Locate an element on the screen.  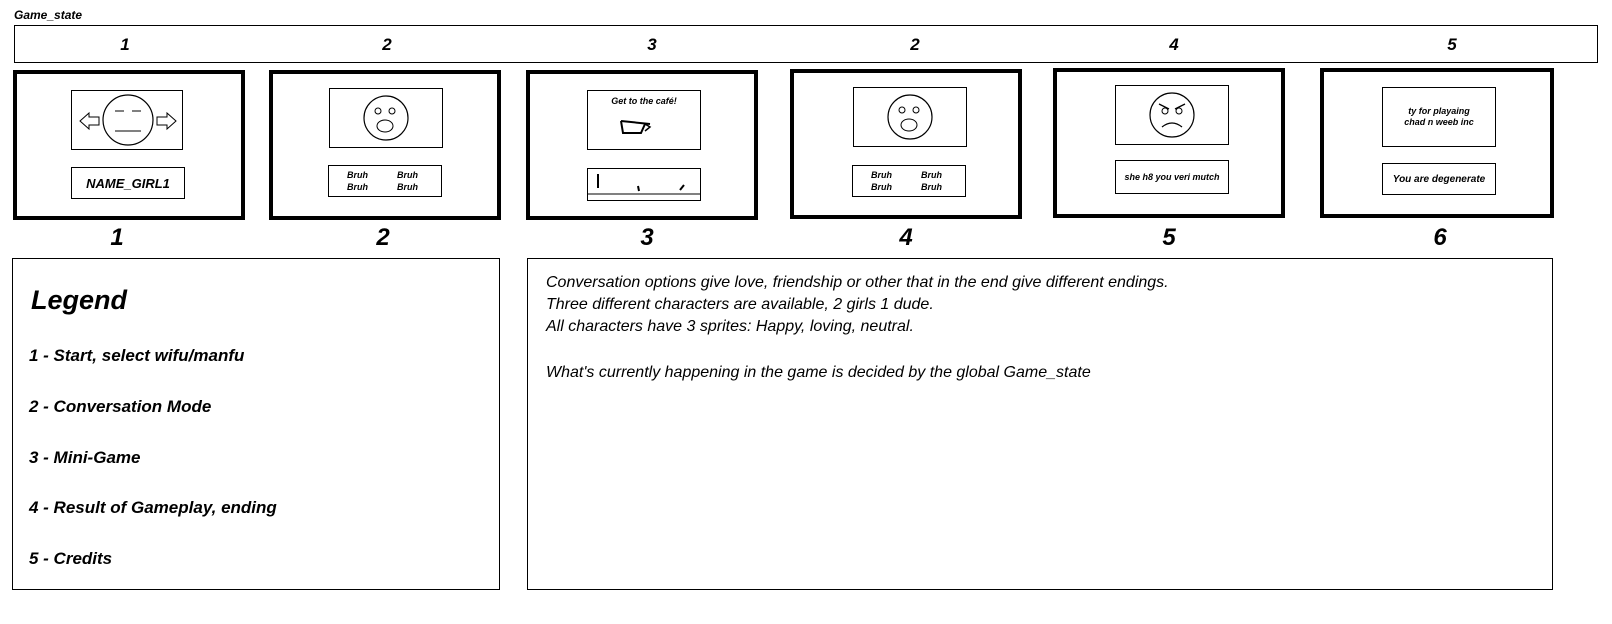
state-number: 1 is located at coordinates (125, 44).